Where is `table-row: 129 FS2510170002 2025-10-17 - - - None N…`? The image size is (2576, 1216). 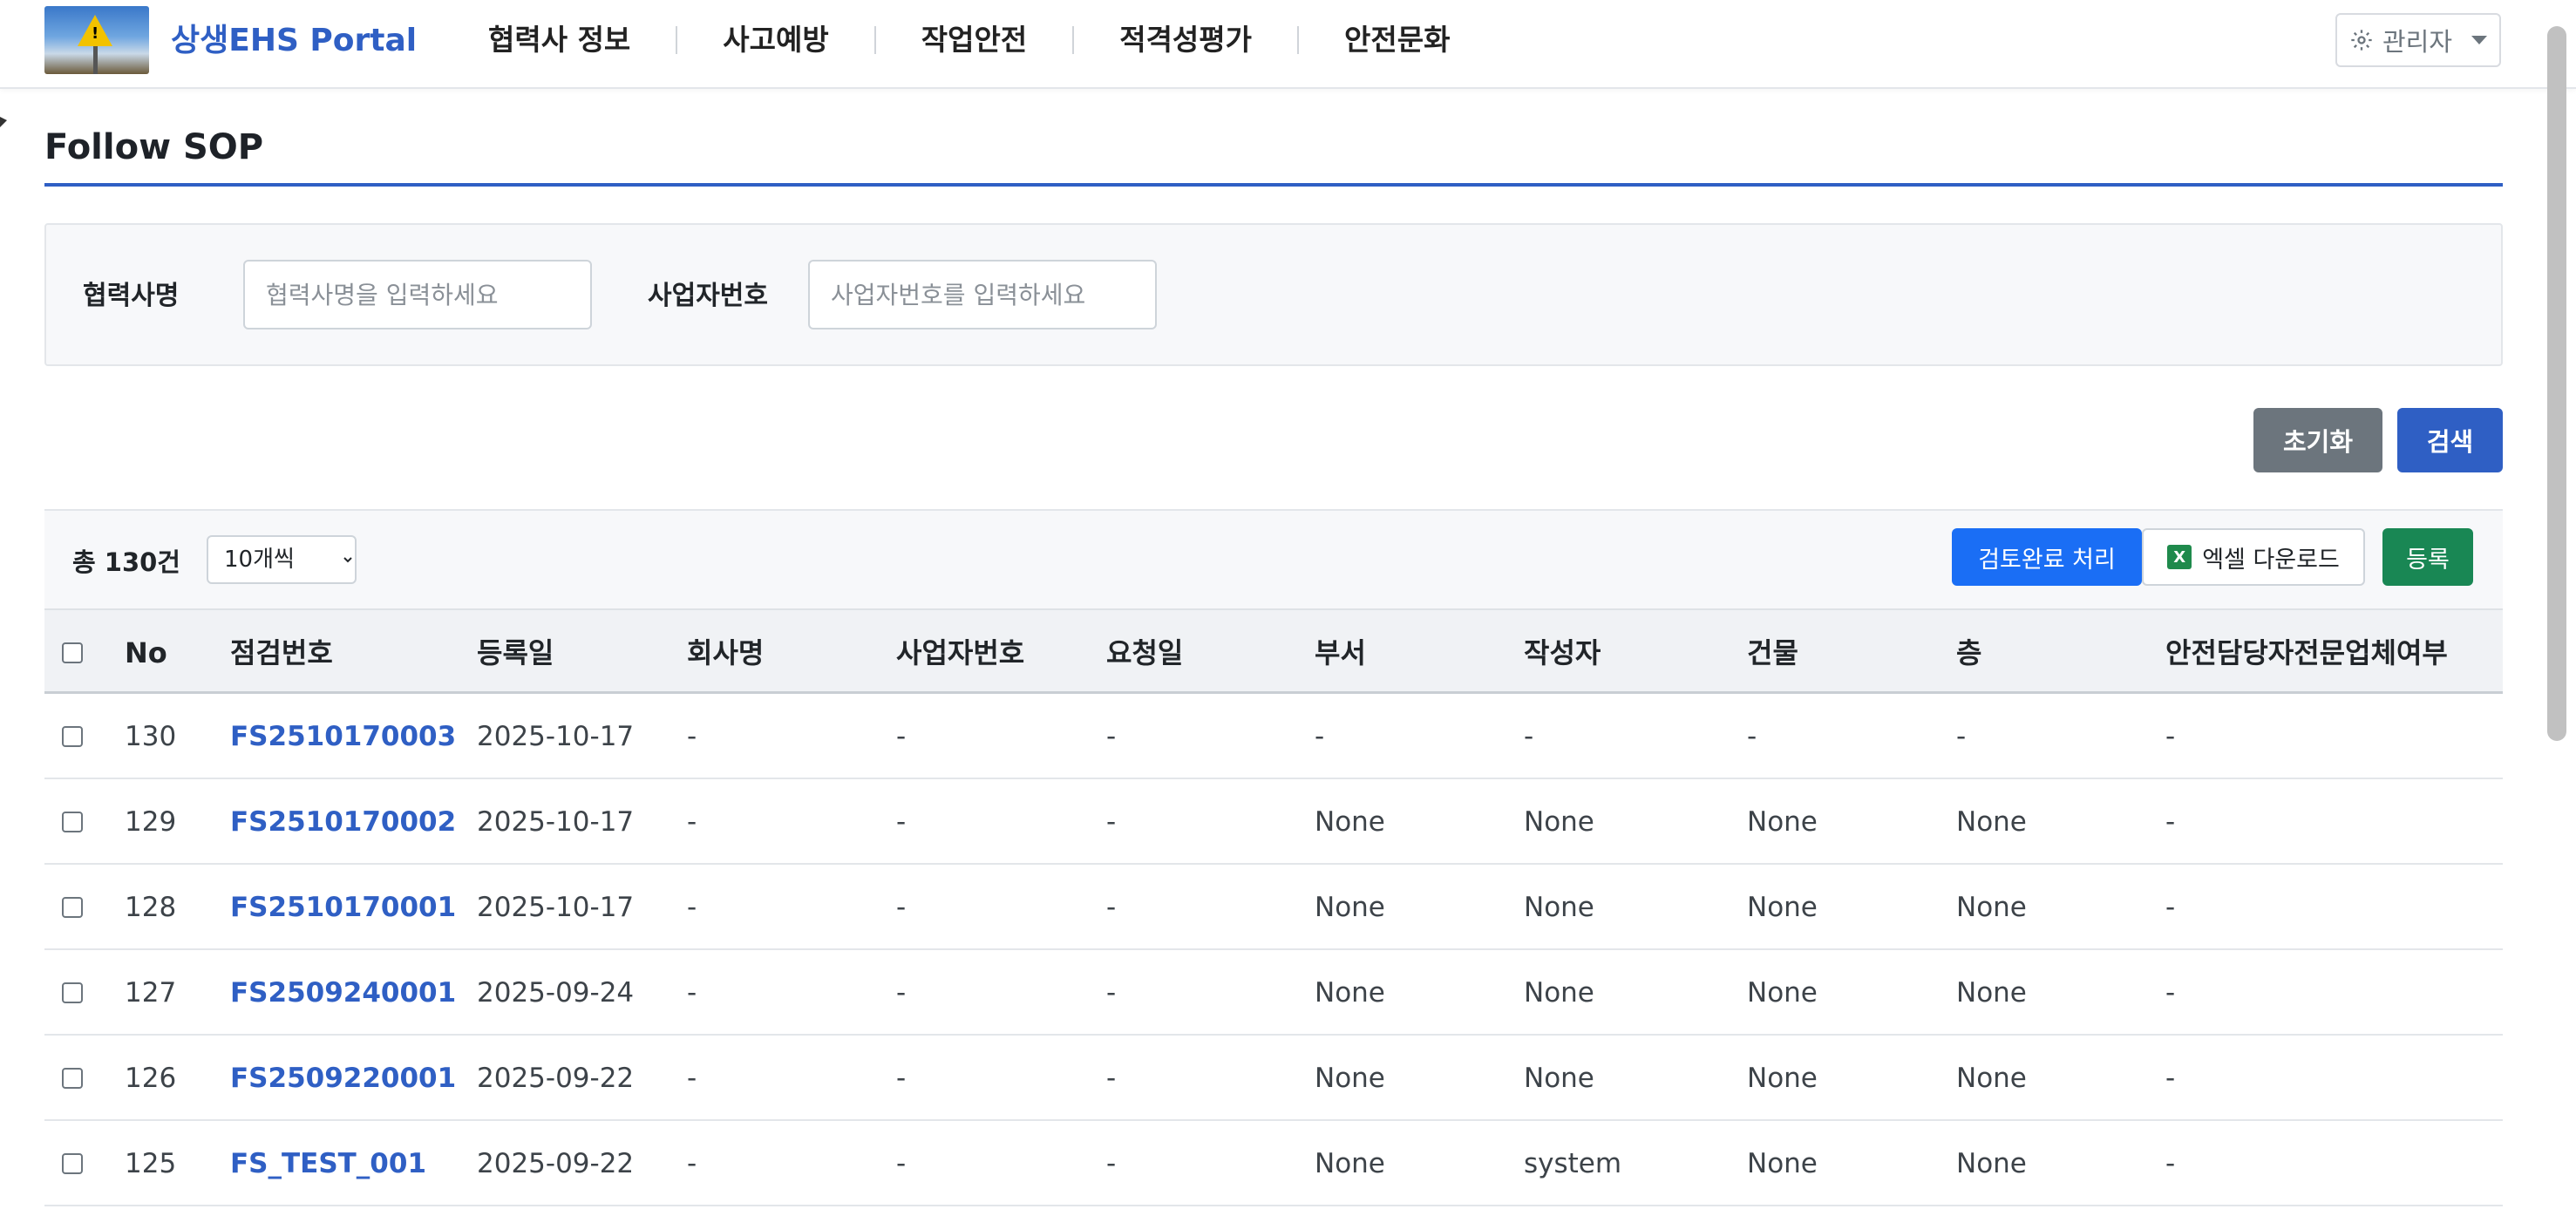
table-row: 129 FS2510170002 2025-10-17 - - - None N… is located at coordinates (1274, 822).